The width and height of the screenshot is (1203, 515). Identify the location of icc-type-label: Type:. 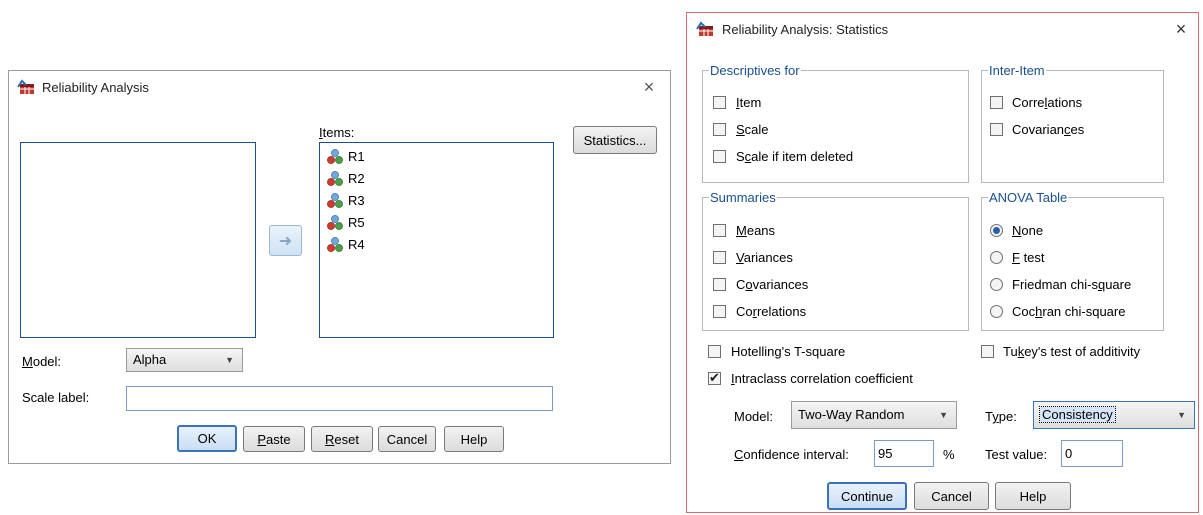
(1001, 416).